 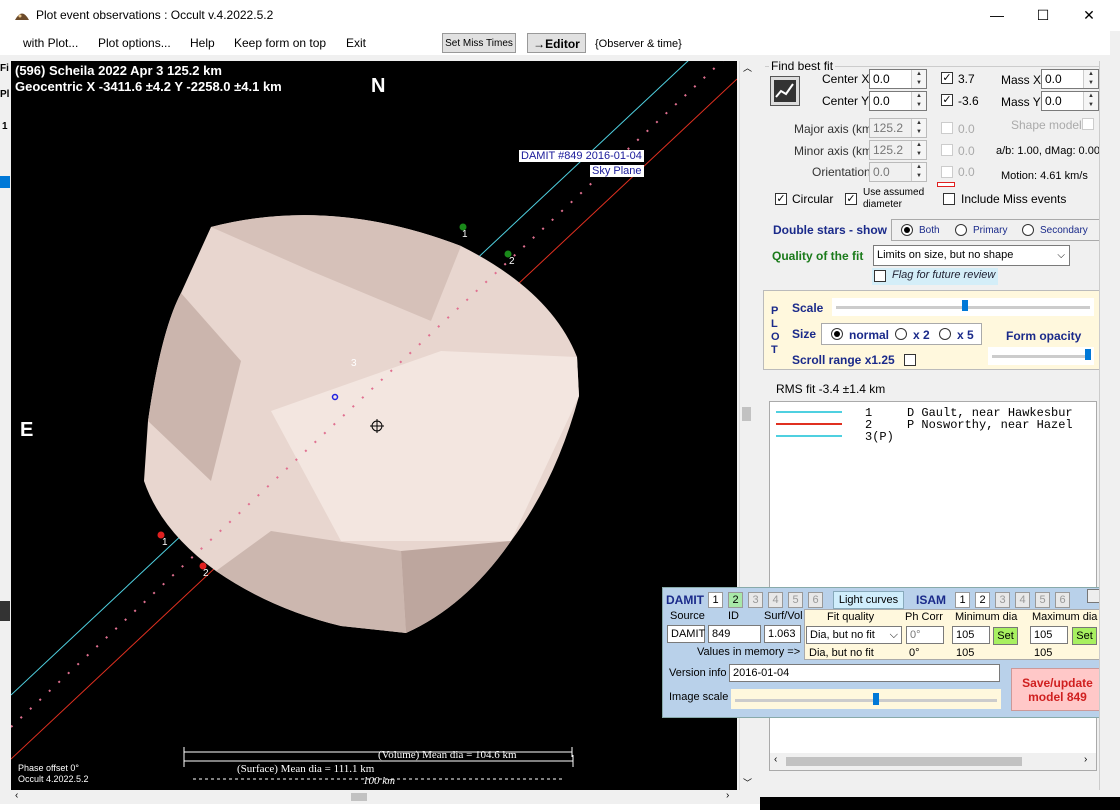 I want to click on damit-model-2-button: 2, so click(x=735, y=600).